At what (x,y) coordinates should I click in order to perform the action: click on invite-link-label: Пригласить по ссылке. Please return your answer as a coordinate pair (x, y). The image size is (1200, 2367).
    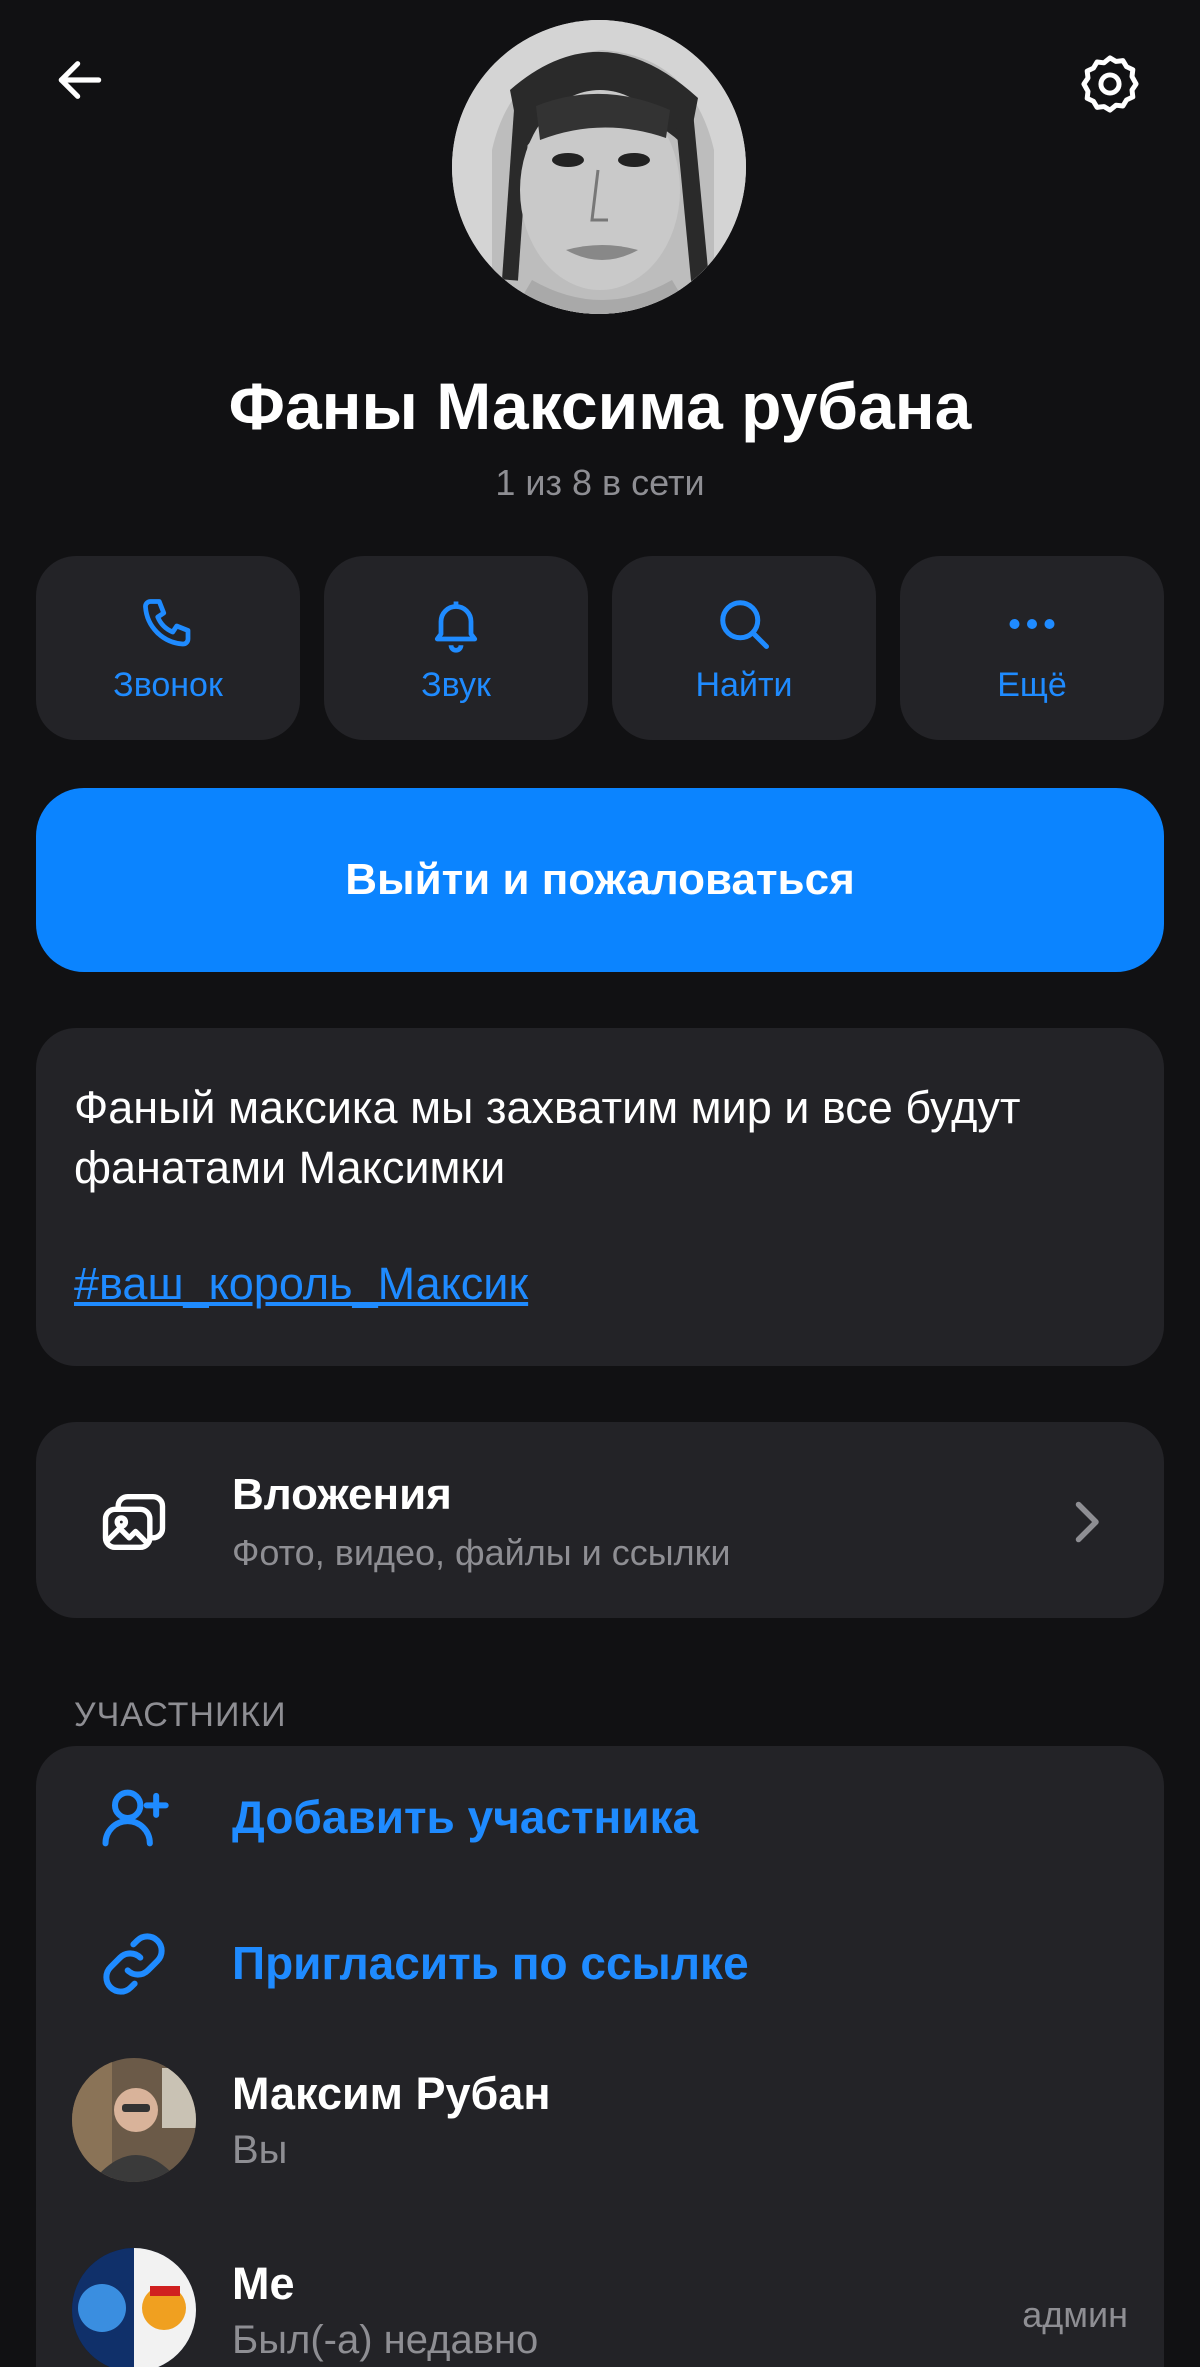
    Looking at the image, I should click on (490, 1963).